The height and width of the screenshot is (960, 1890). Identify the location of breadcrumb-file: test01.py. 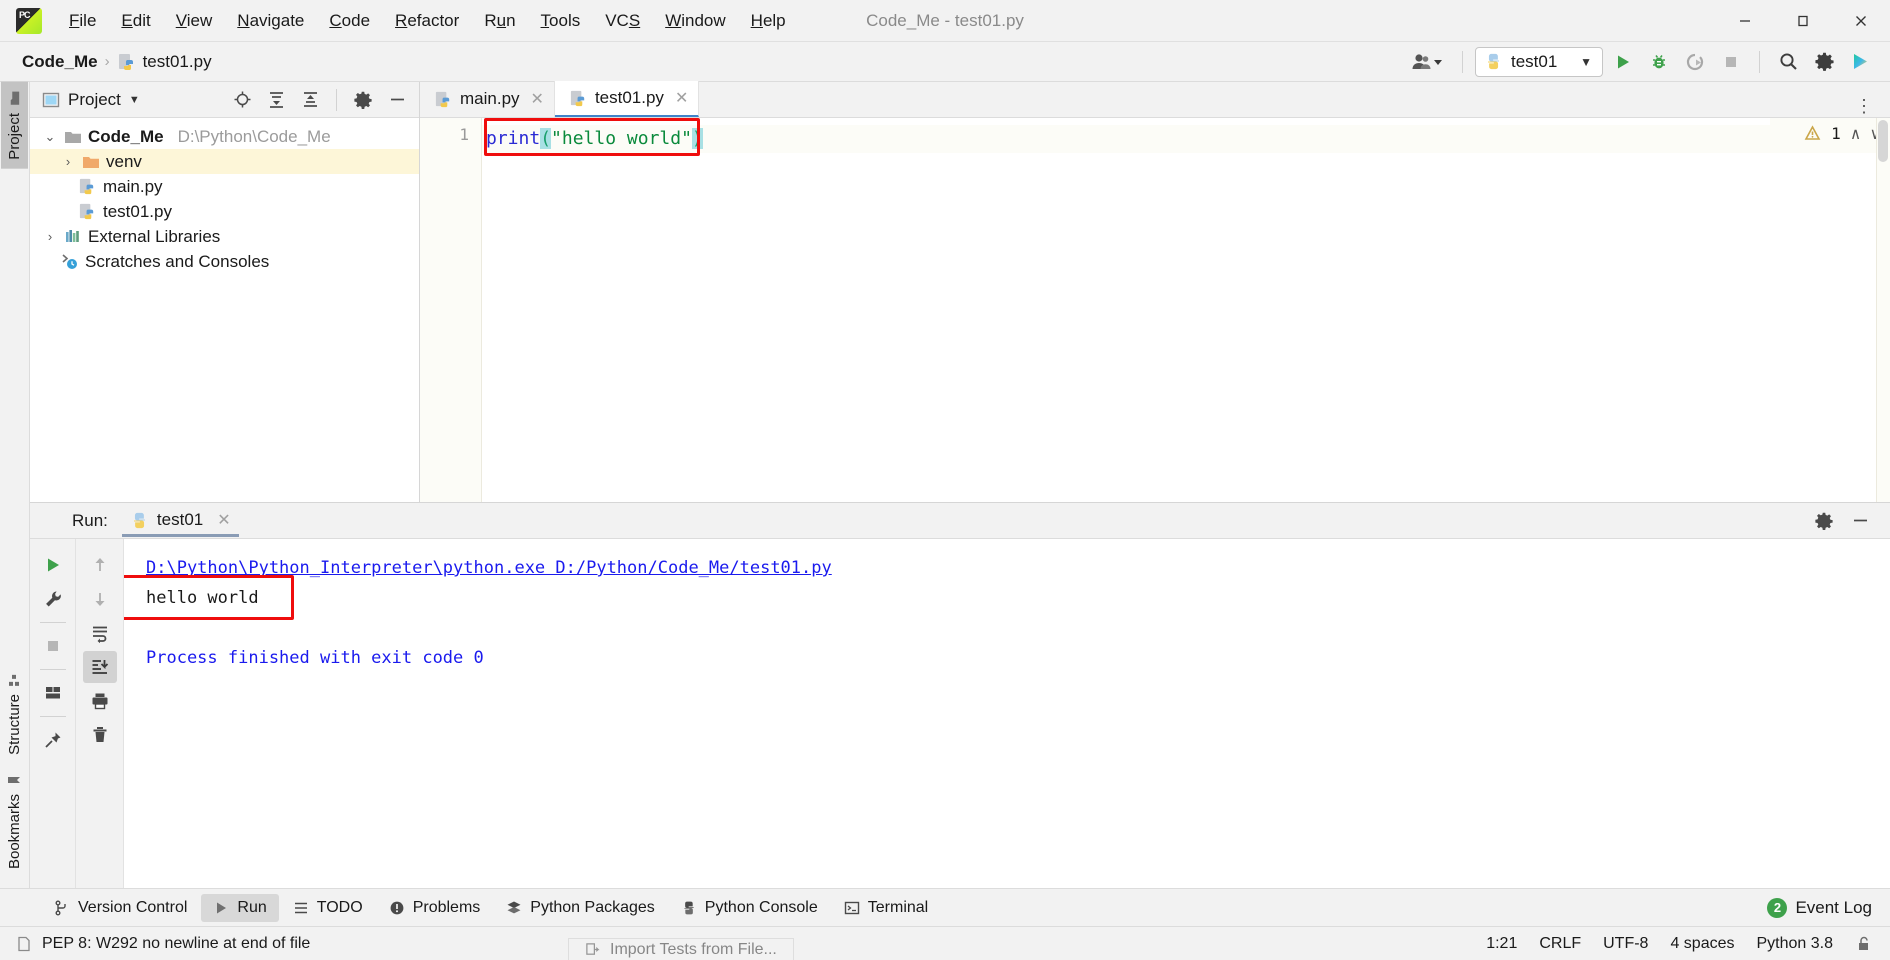
(164, 62).